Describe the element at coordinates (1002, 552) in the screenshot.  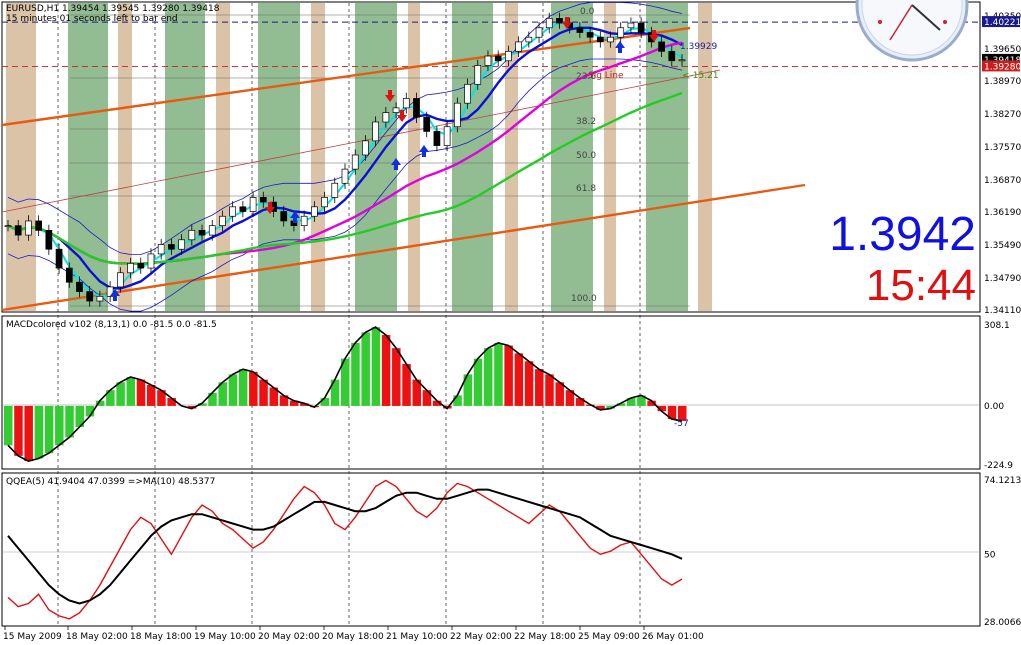
I see `qqea-axis: 74.1213 50 28.0066` at that location.